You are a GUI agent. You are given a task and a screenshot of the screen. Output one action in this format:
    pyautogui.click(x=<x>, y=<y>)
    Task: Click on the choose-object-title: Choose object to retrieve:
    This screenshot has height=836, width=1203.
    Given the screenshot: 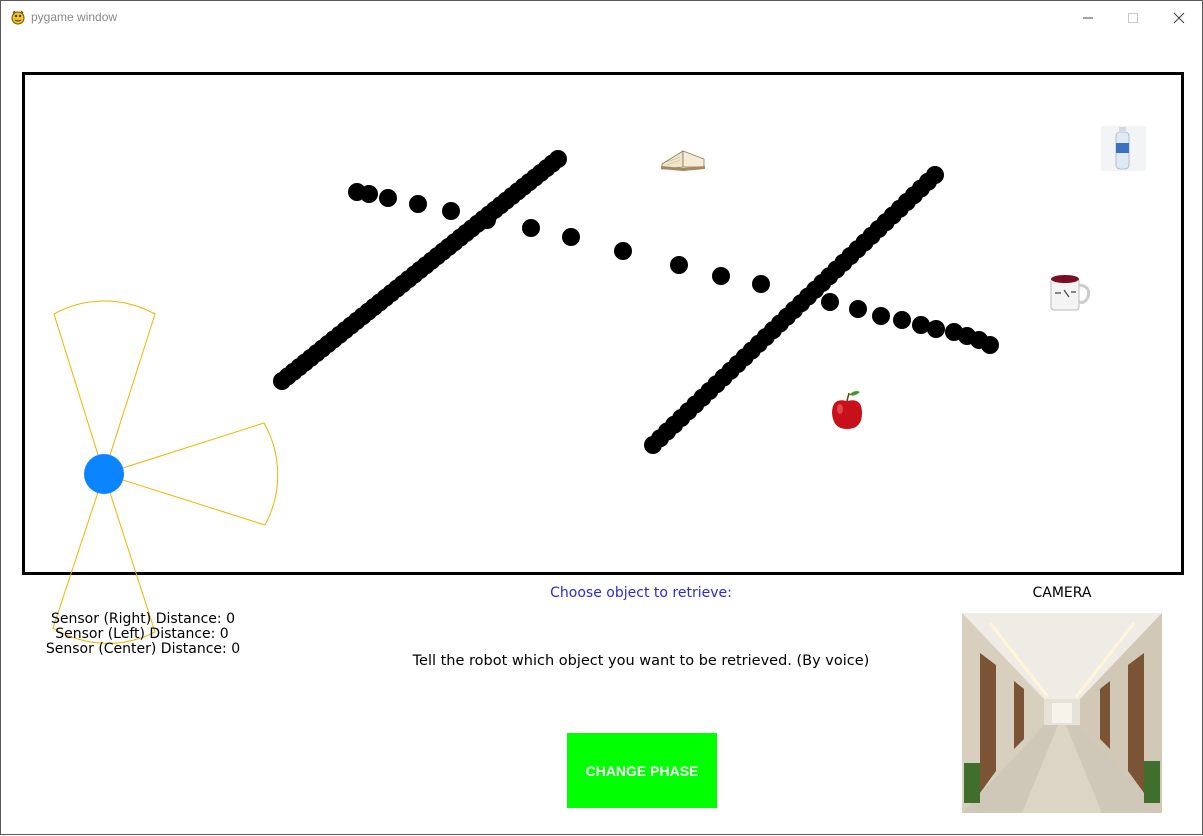 What is the action you would take?
    pyautogui.click(x=641, y=593)
    